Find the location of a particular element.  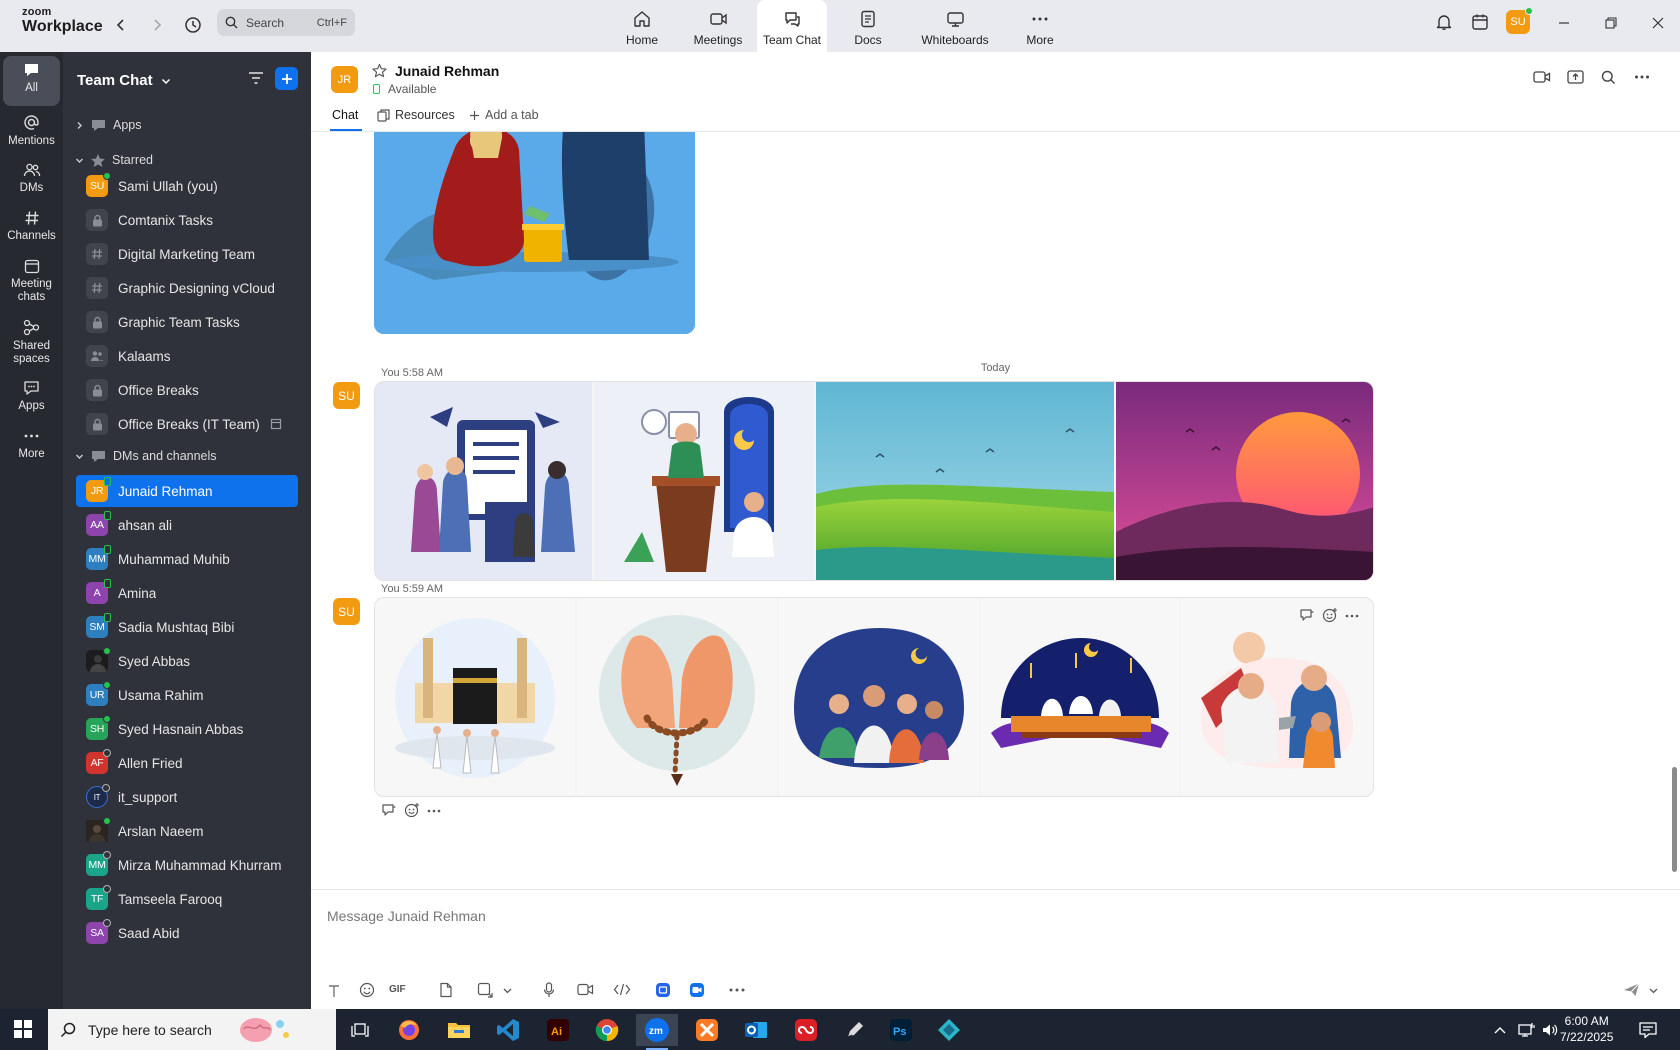

sidebar-item-office-breaks-it-team: Office Breaks (IT Team) is located at coordinates (187, 424).